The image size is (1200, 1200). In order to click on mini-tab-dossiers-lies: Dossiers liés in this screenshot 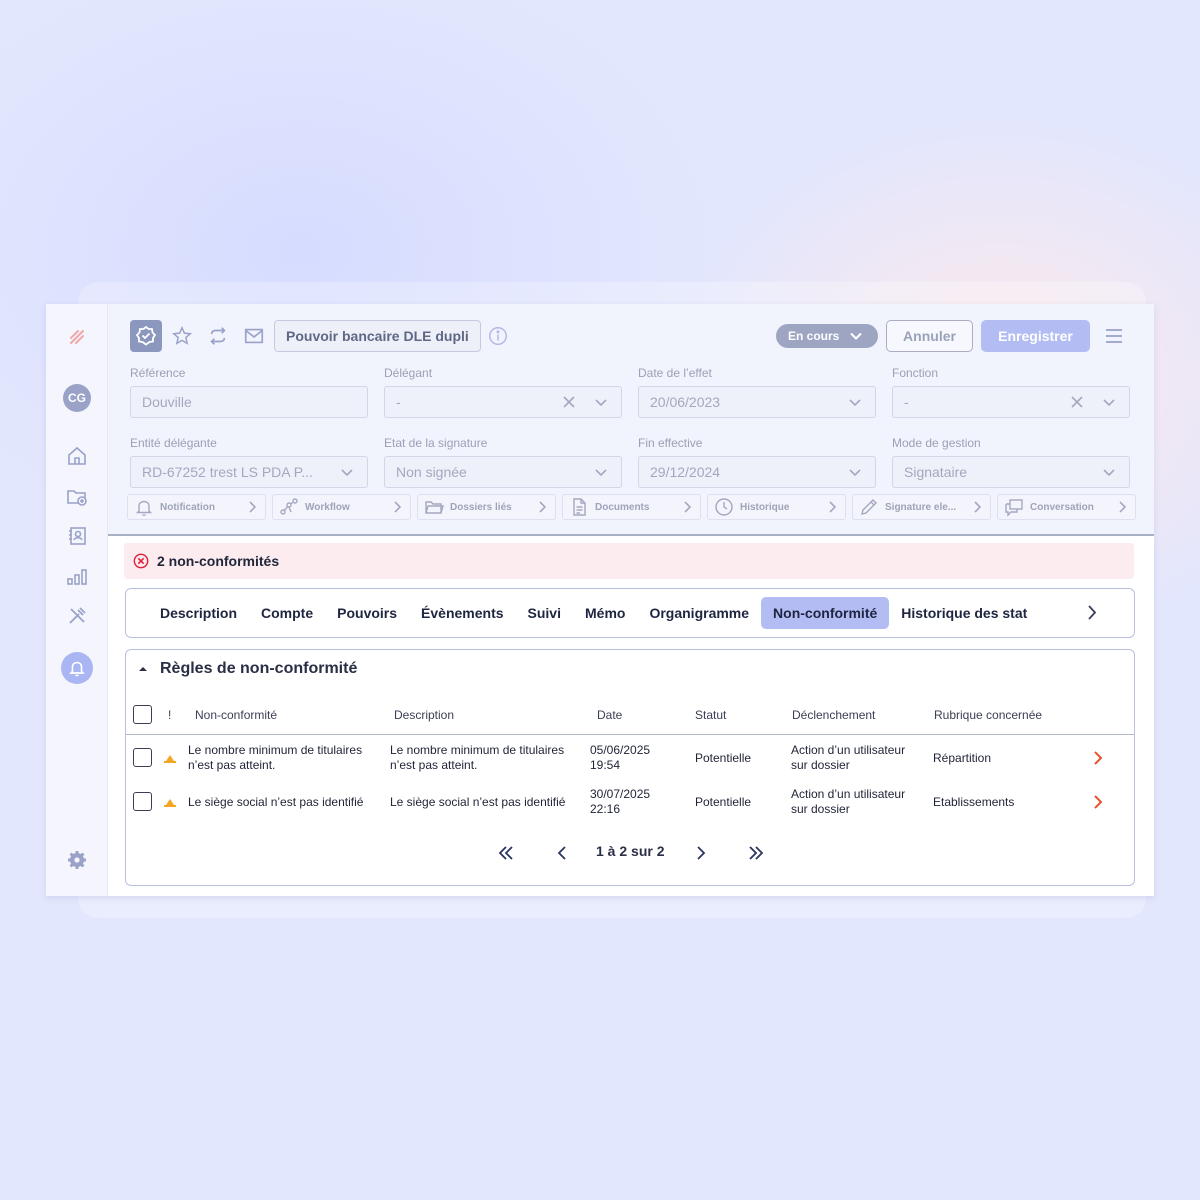, I will do `click(486, 507)`.